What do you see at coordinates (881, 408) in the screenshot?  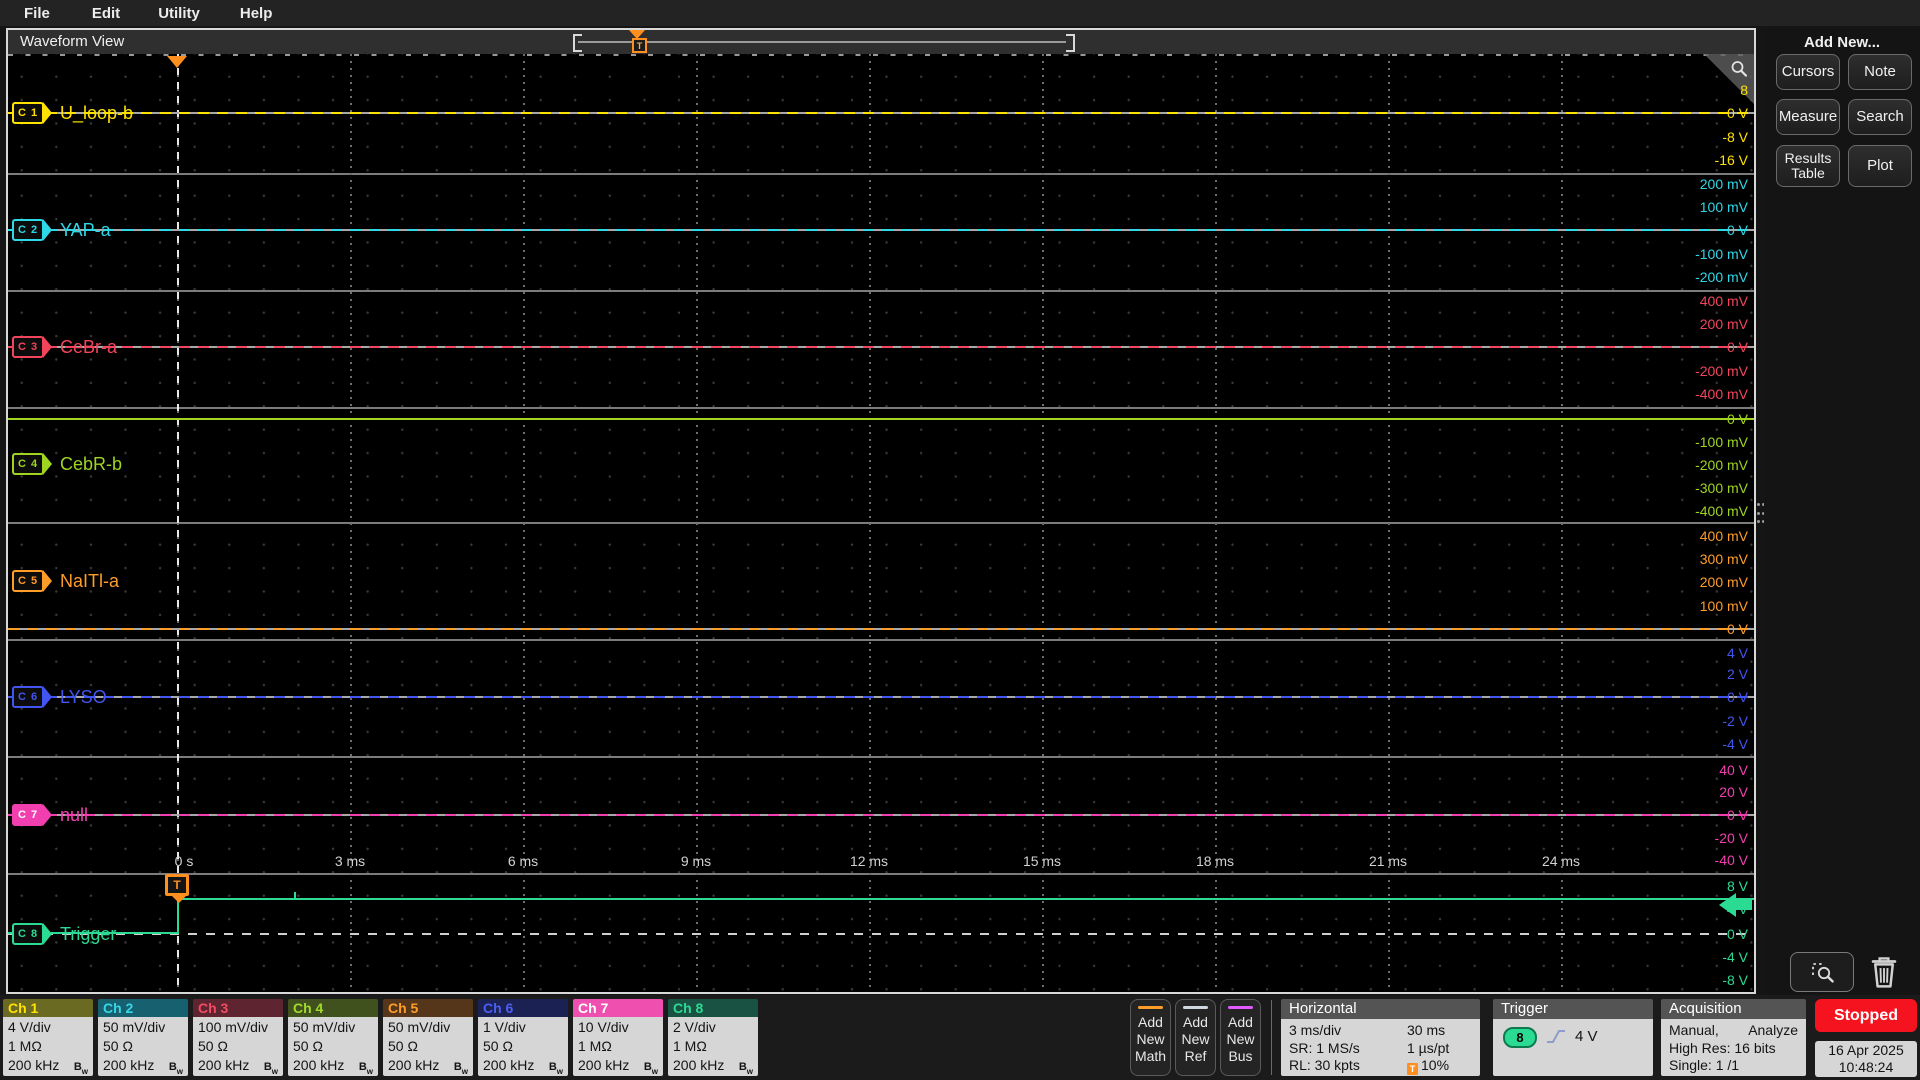 I see `slice-separator` at bounding box center [881, 408].